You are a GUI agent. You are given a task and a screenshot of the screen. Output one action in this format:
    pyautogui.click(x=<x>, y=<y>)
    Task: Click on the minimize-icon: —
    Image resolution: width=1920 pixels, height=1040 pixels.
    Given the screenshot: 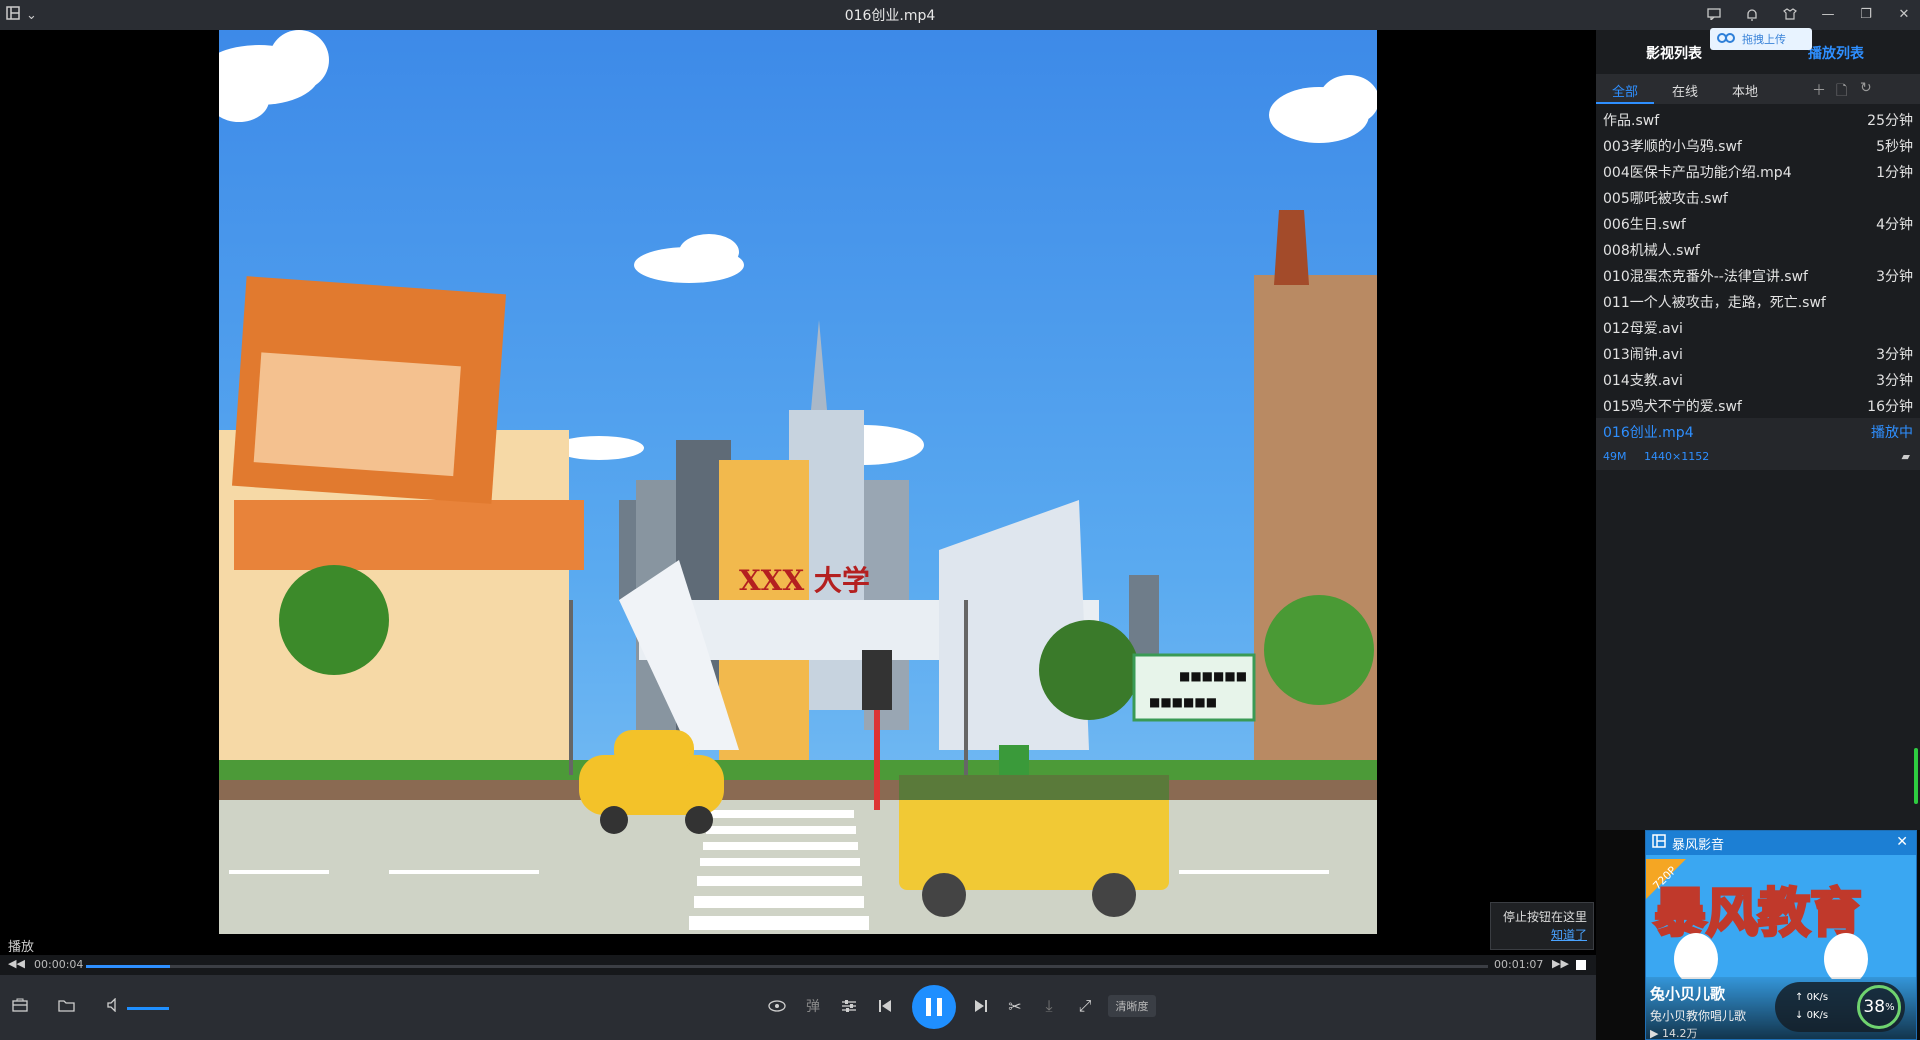 What is the action you would take?
    pyautogui.click(x=1828, y=14)
    